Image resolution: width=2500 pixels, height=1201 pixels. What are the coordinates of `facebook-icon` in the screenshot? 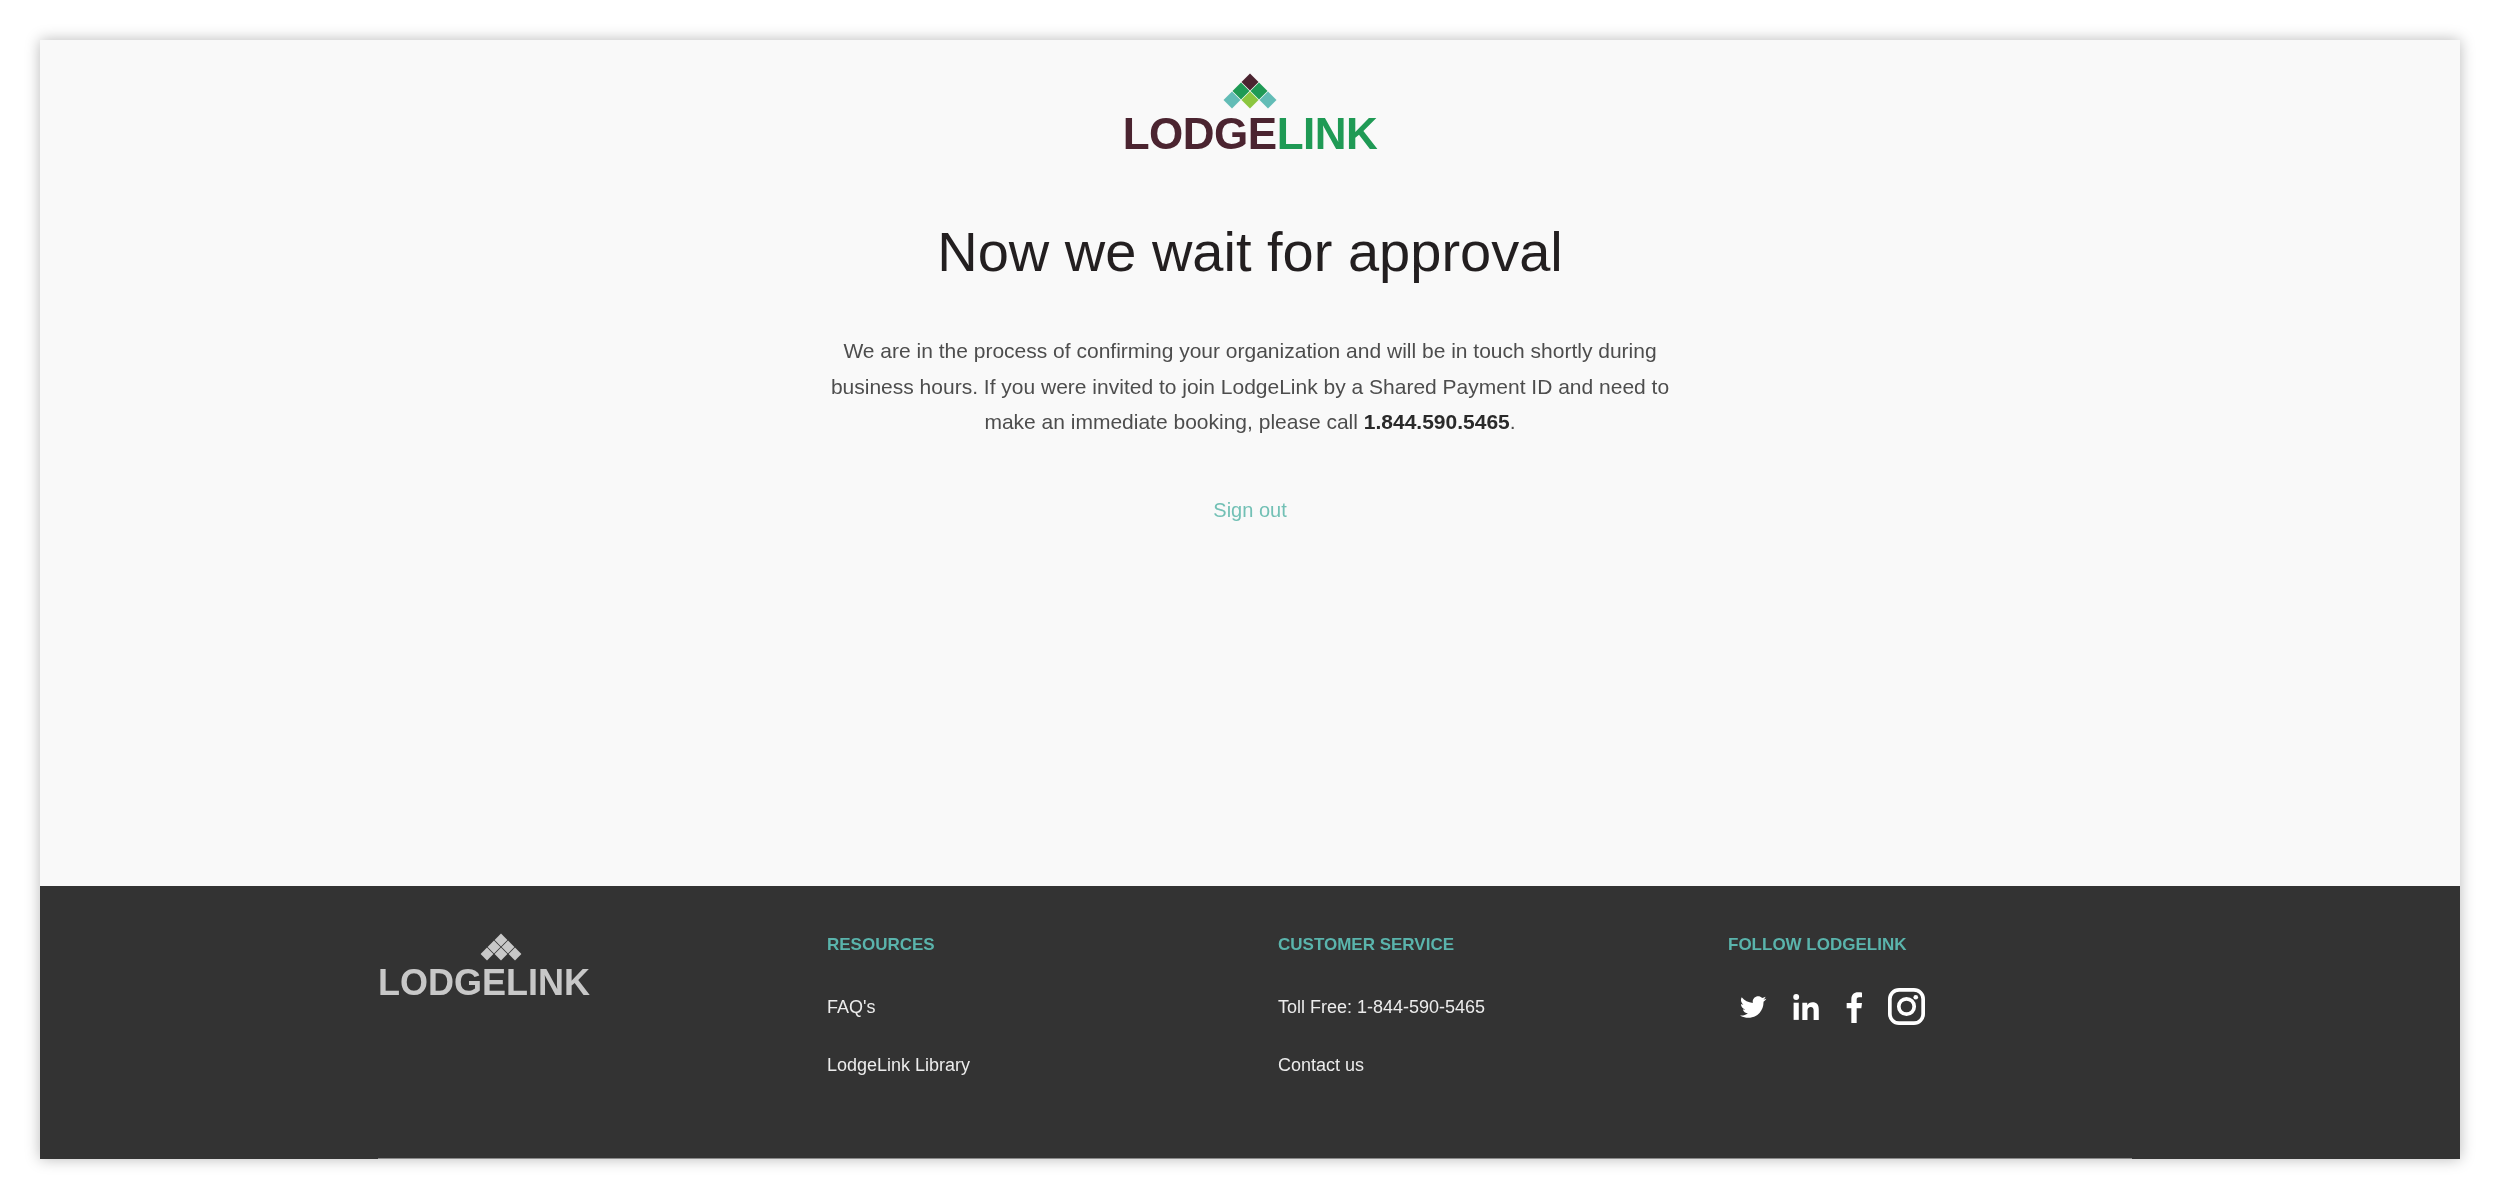 It's located at (1854, 1006).